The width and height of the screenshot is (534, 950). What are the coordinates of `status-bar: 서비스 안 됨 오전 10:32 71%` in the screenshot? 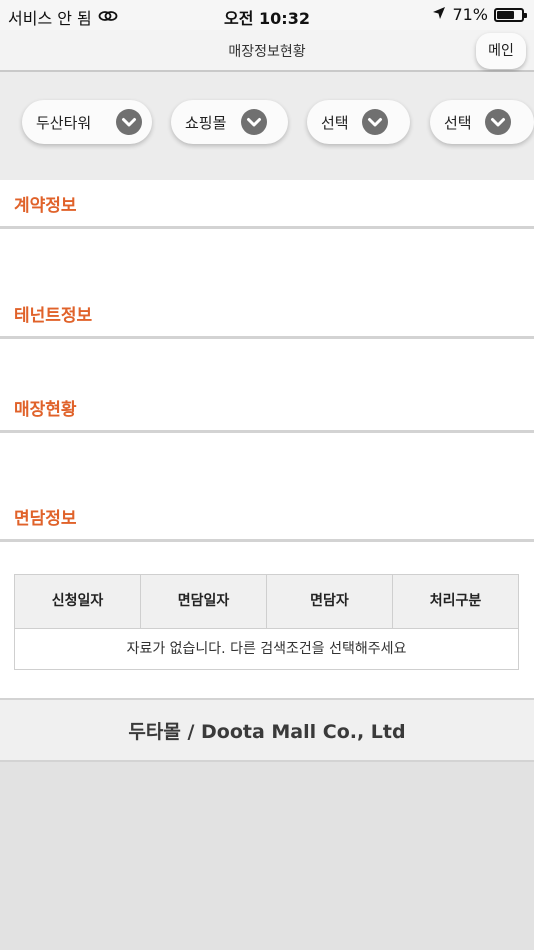 It's located at (267, 15).